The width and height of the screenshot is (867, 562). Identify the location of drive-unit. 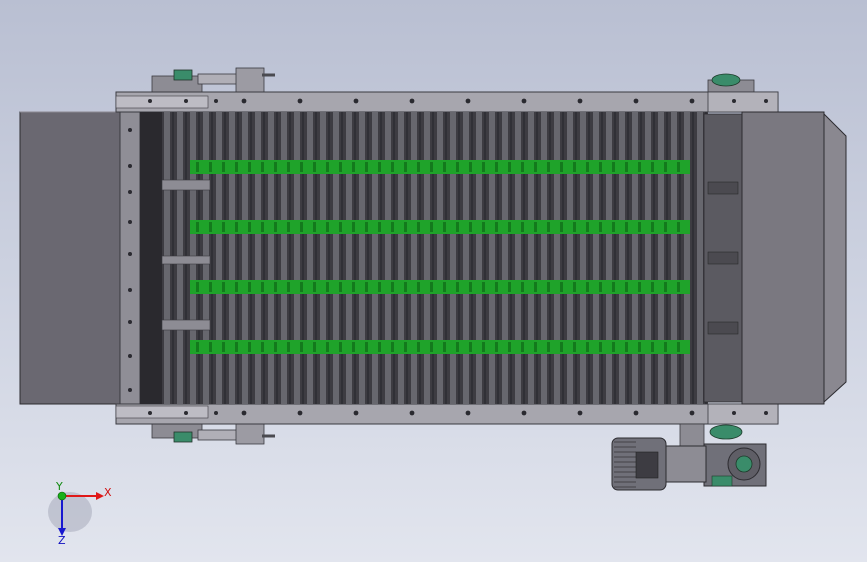
(689, 457).